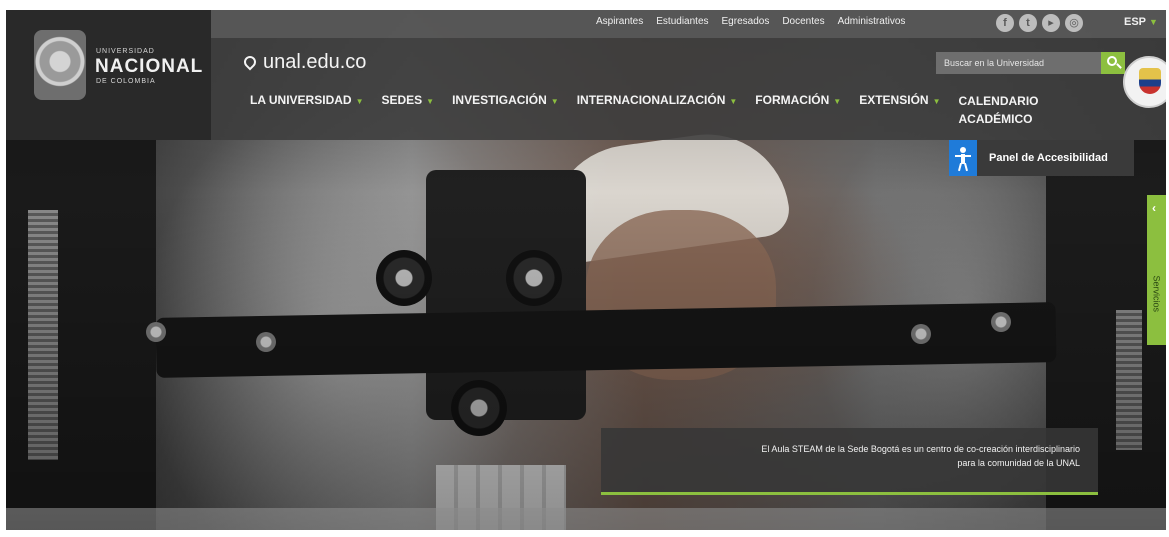 The image size is (1169, 537). What do you see at coordinates (1156, 294) in the screenshot?
I see `services-label: Servicios` at bounding box center [1156, 294].